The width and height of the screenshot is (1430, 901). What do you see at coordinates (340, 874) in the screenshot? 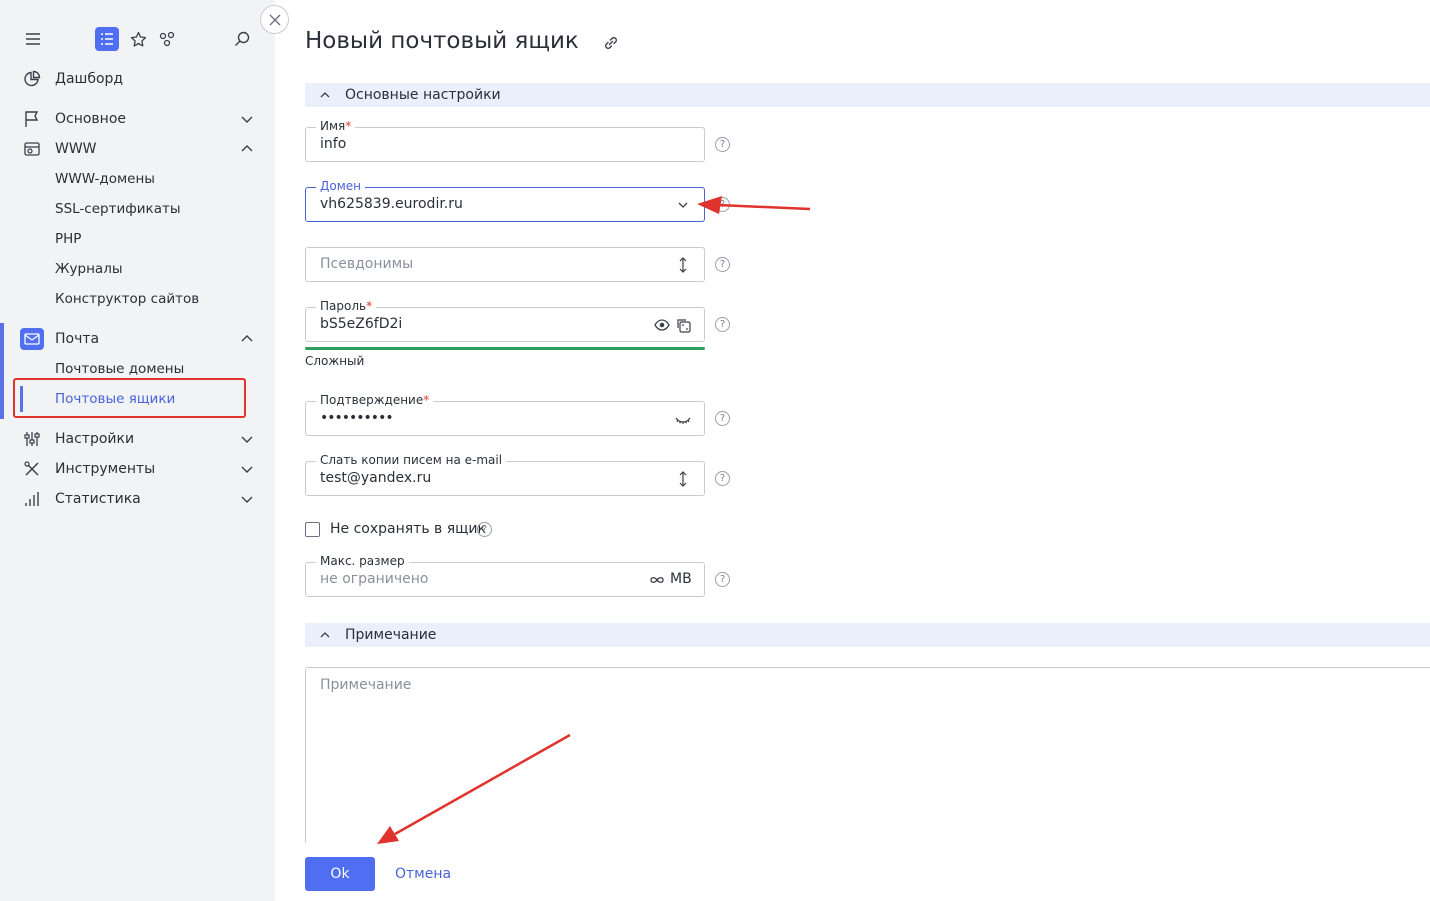
I see `ok-button: Ok` at bounding box center [340, 874].